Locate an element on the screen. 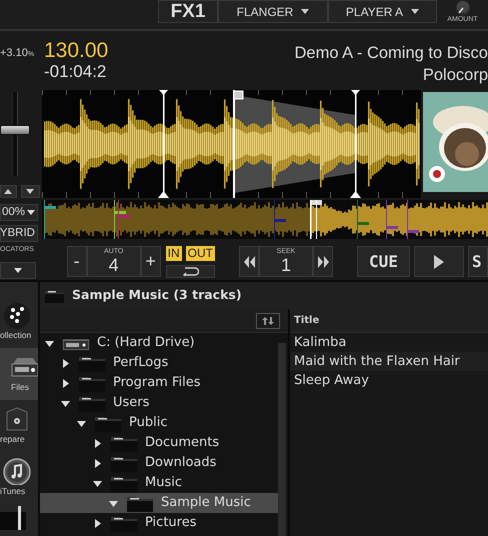 The height and width of the screenshot is (536, 488). sidebar-tab: repare is located at coordinates (19, 426).